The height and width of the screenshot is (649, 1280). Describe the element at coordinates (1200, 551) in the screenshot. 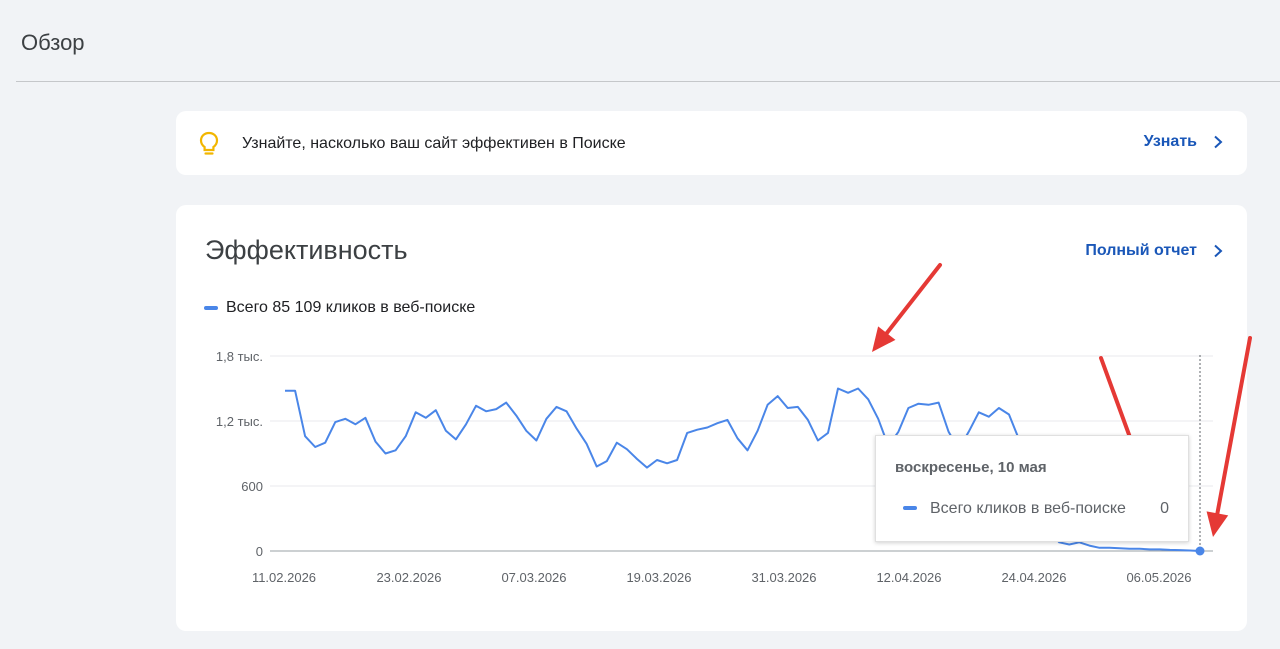

I see `hover-point` at that location.